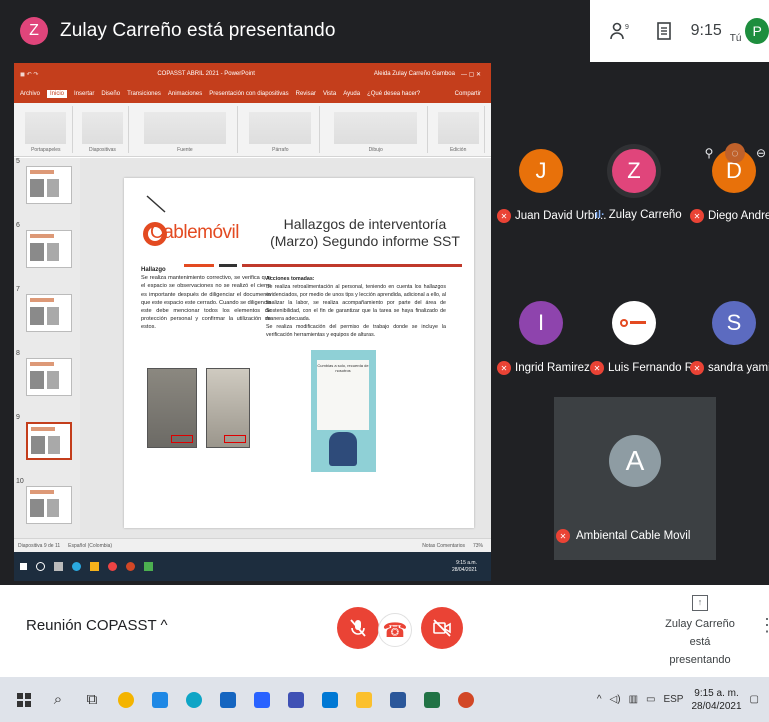 This screenshot has height=722, width=769. Describe the element at coordinates (343, 368) in the screenshot. I see `poster-title: Cumbias a solo, recuerda de nosotros` at that location.